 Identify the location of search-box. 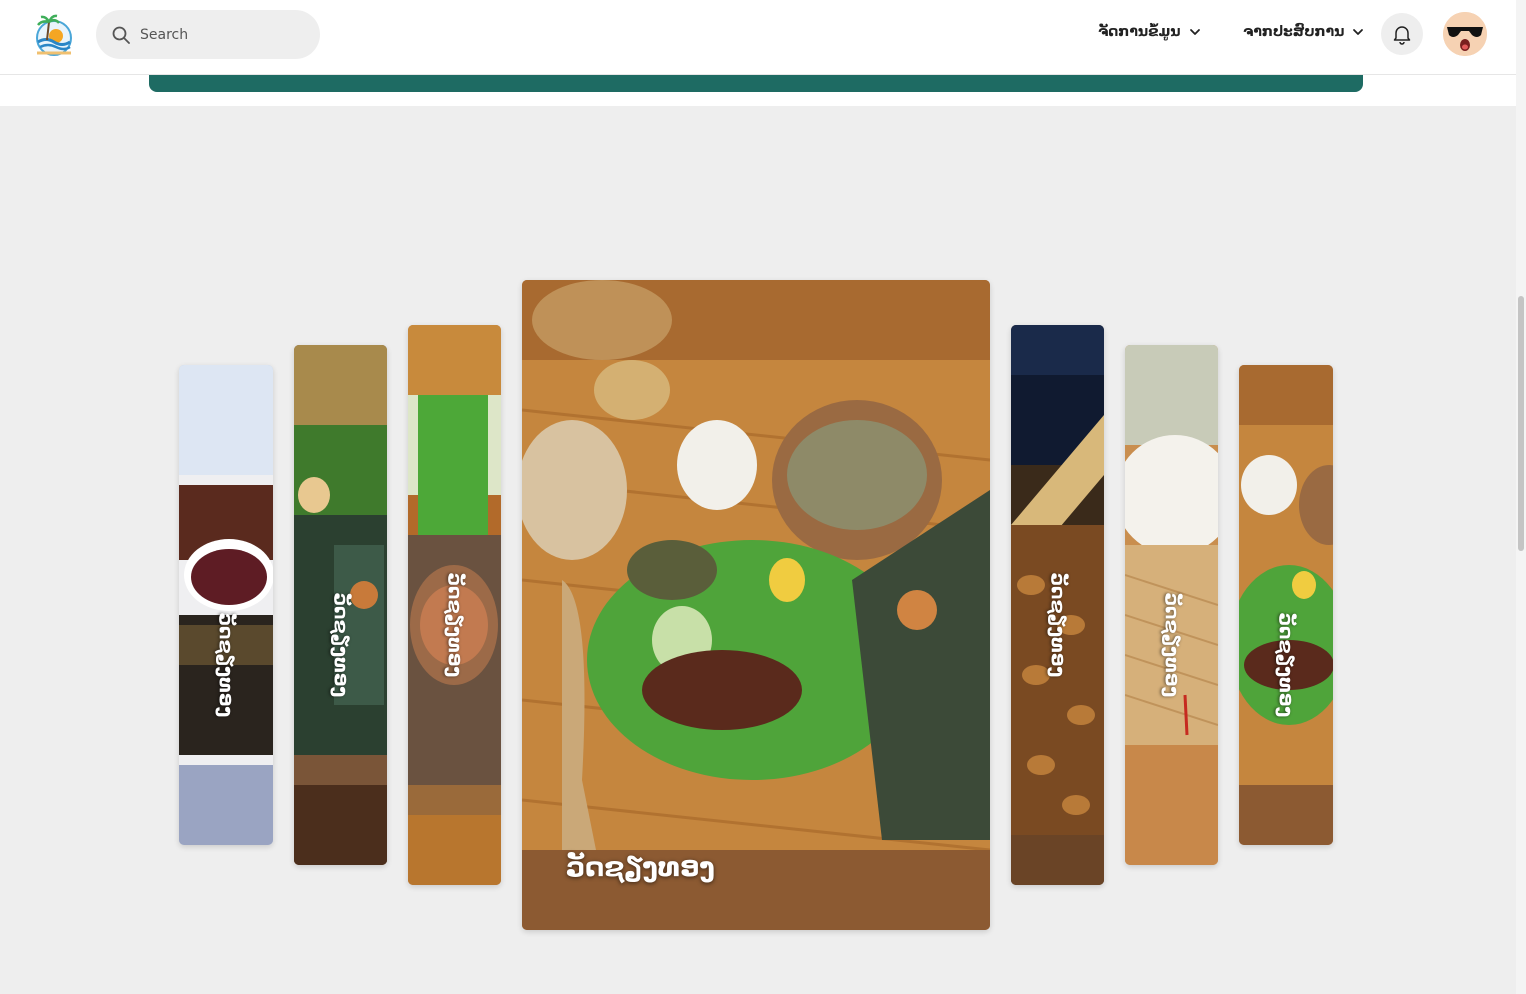
(208, 34).